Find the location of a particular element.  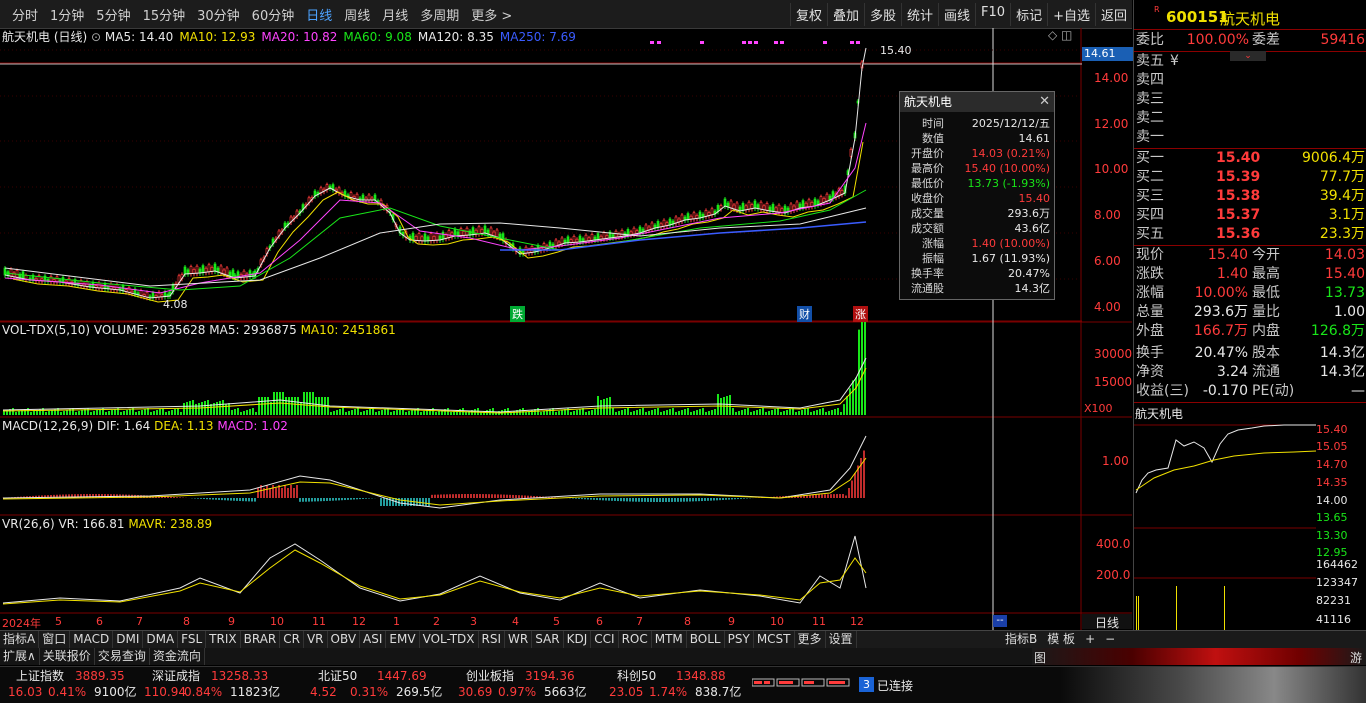

indicator-tab: ASI is located at coordinates (373, 639).